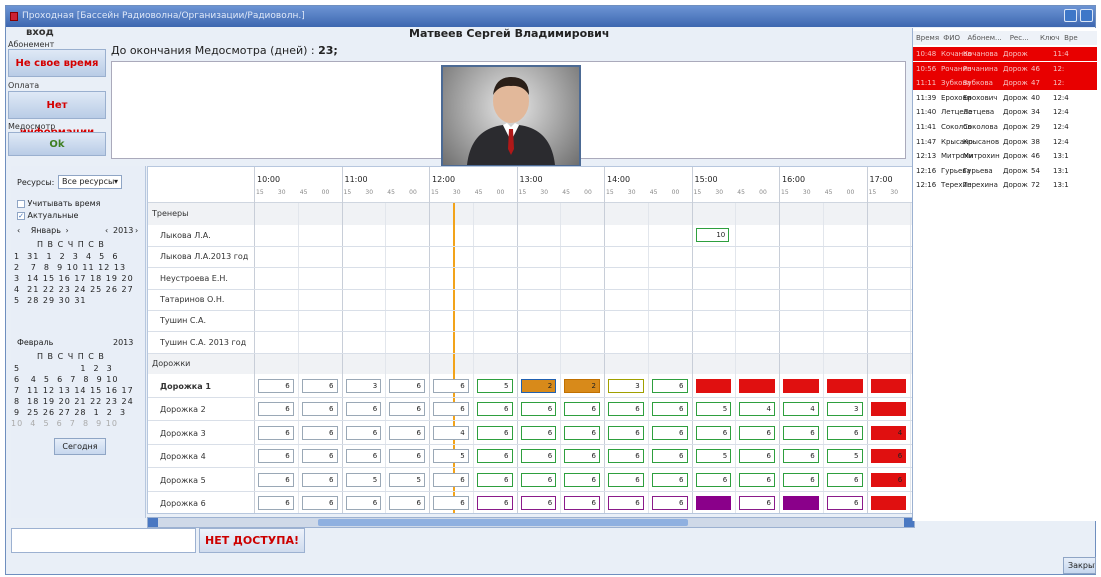  I want to click on next-year-icon: ›, so click(136, 230).